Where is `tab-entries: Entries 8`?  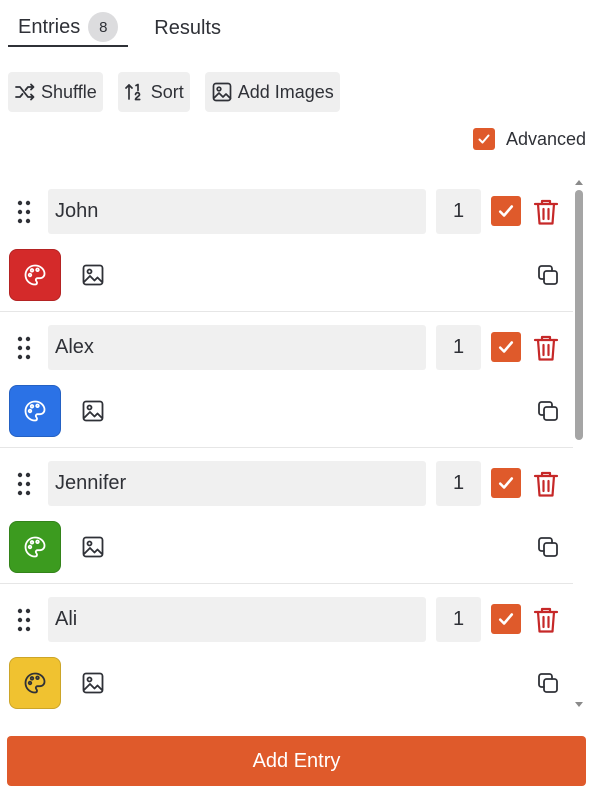
tab-entries: Entries 8 is located at coordinates (68, 28).